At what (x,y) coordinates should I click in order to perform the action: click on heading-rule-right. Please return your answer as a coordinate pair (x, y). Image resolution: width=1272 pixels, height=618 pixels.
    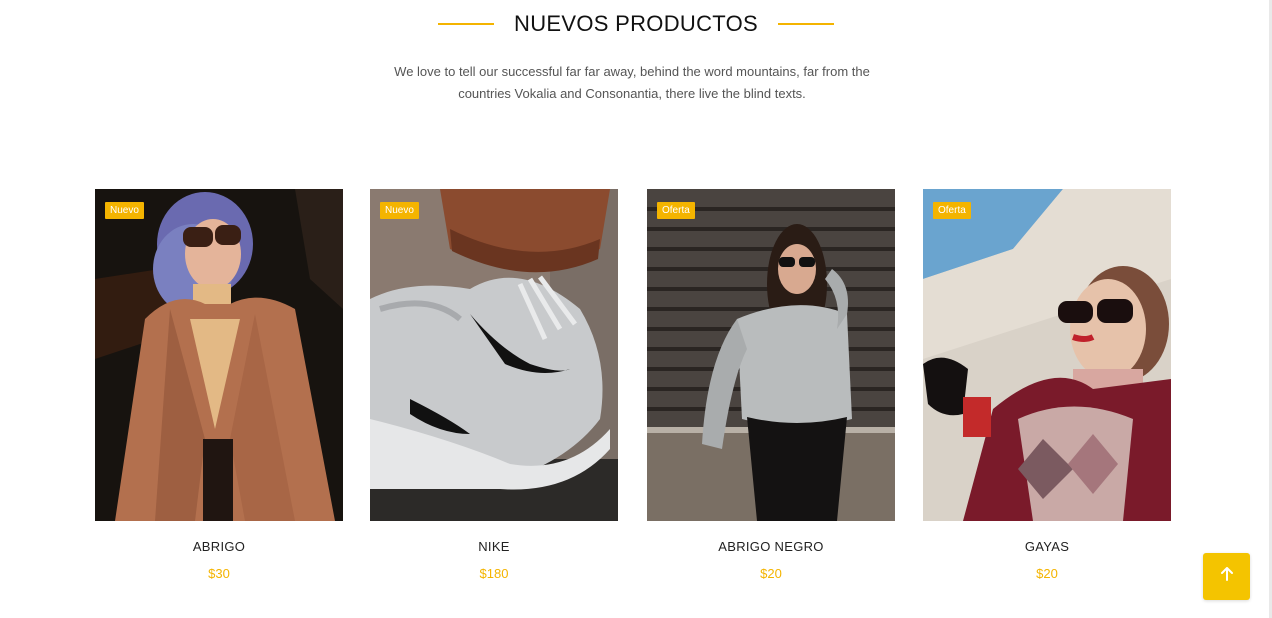
    Looking at the image, I should click on (806, 24).